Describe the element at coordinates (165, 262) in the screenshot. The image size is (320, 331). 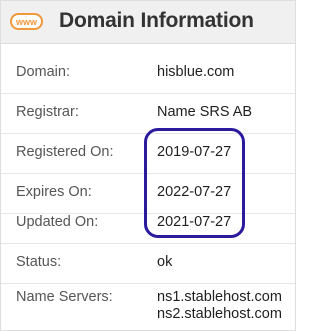
I see `status-value: ok` at that location.